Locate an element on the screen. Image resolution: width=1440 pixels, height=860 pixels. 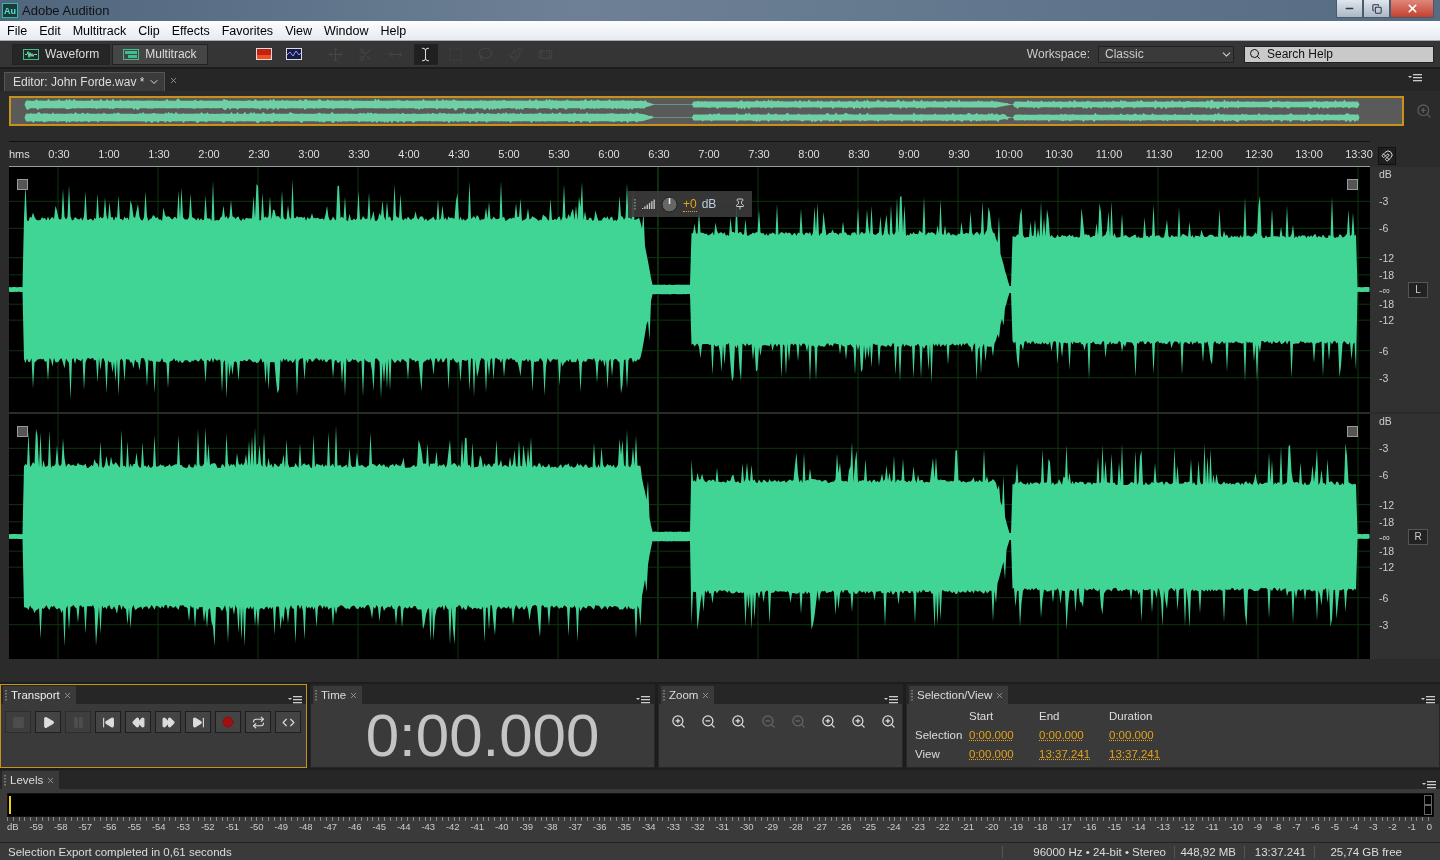
meter-scale-label: -55 is located at coordinates (134, 826).